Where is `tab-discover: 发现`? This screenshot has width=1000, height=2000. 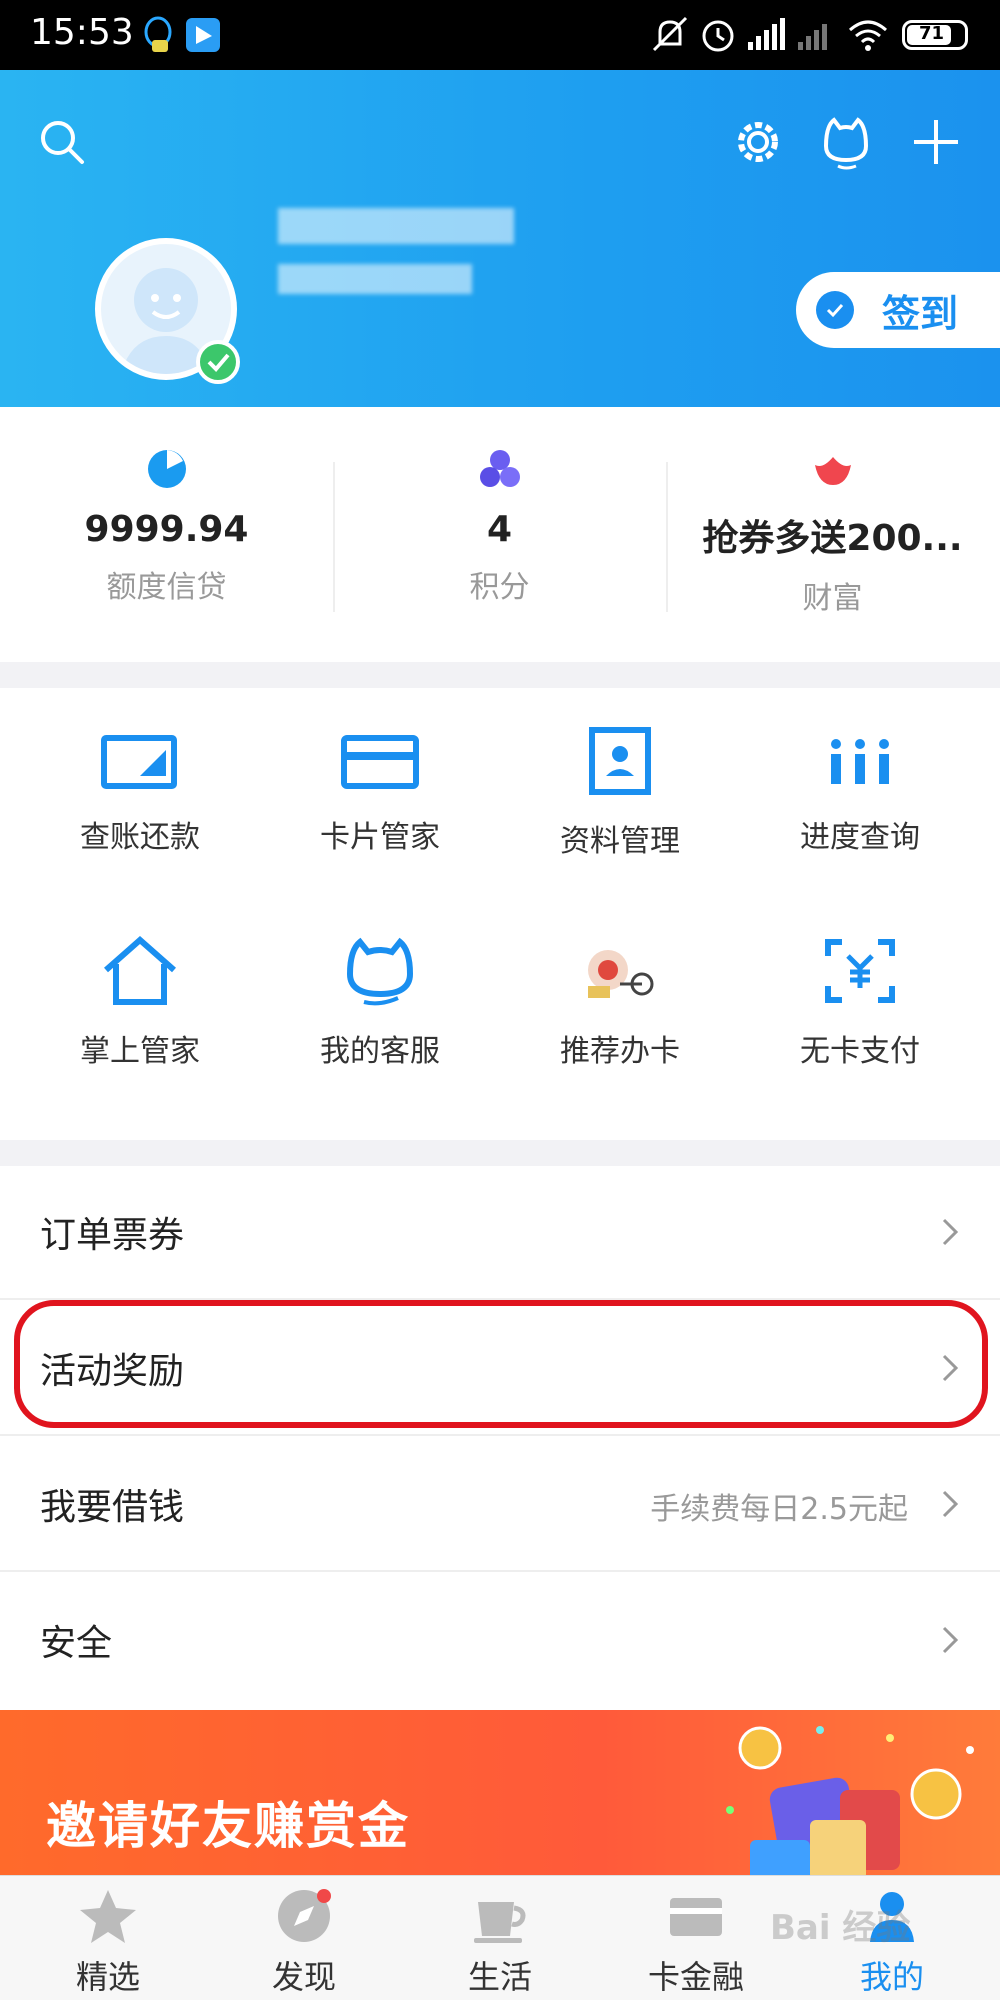
tab-discover: 发现 is located at coordinates (304, 1942).